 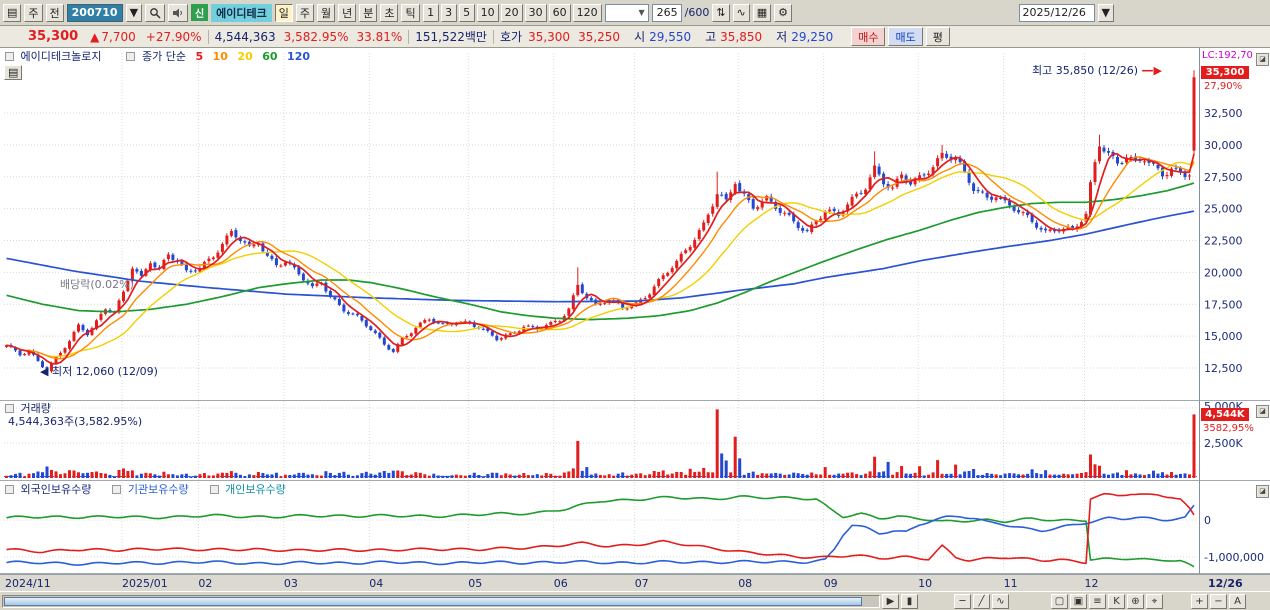 I want to click on crosshair-tool: ⌖, so click(x=1154, y=601).